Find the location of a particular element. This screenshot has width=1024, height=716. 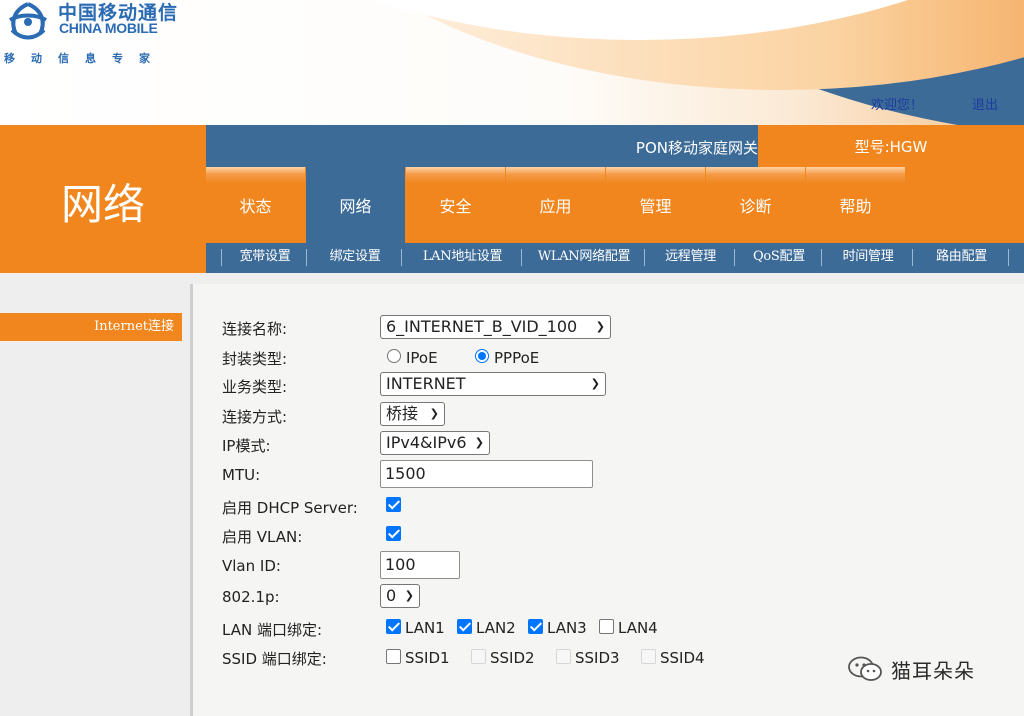

tab-security: 安全 is located at coordinates (455, 205).